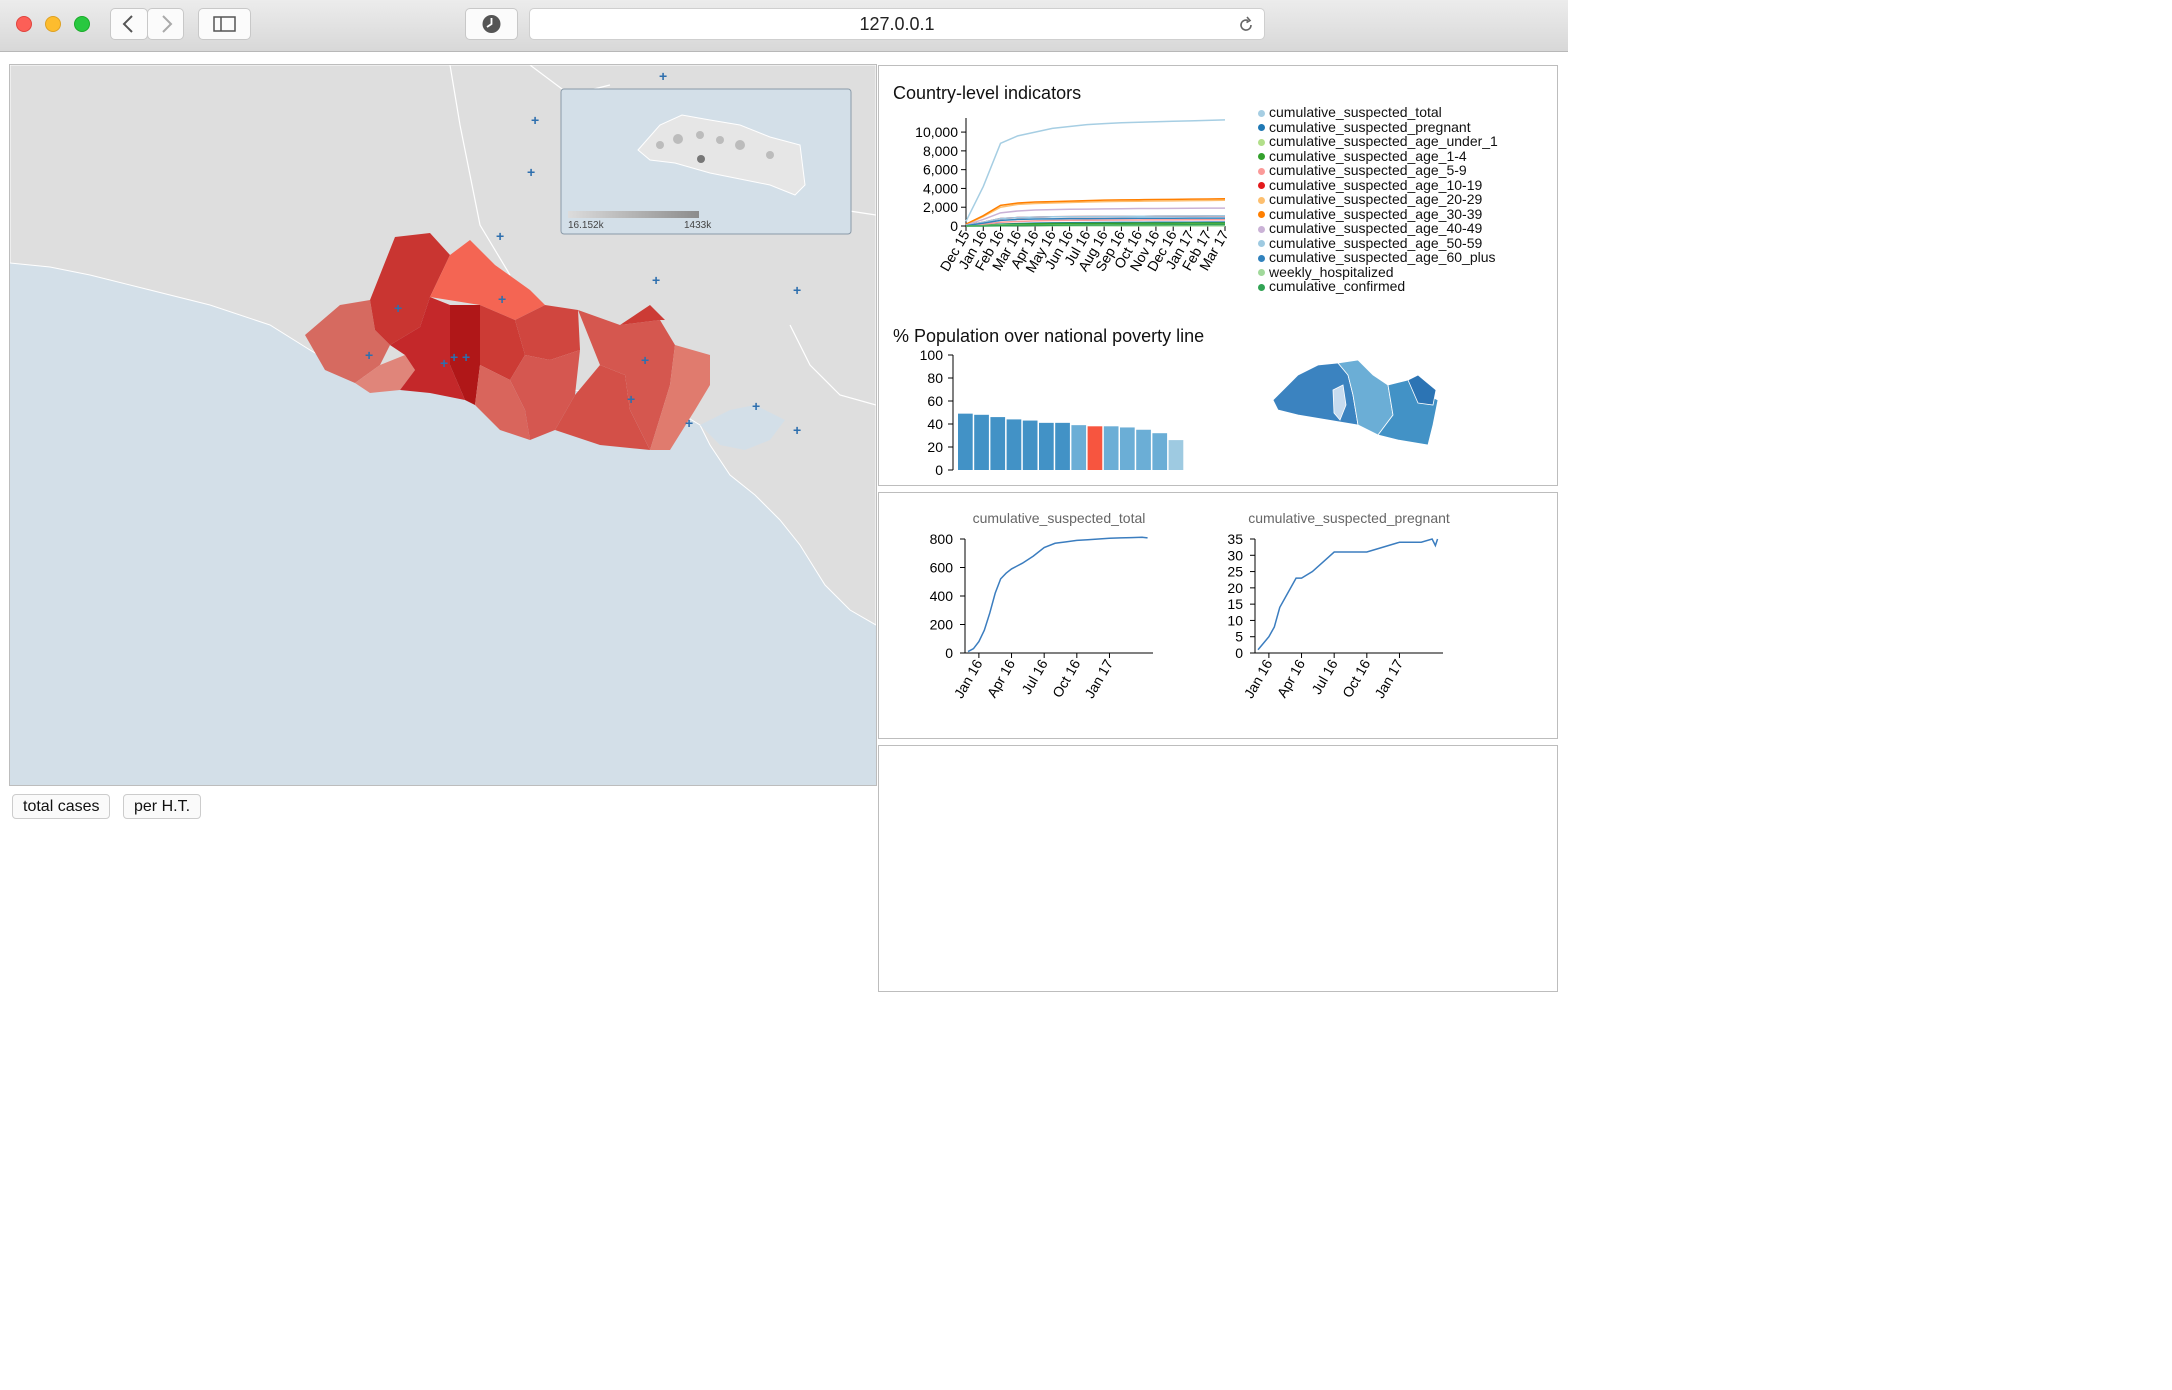 The width and height of the screenshot is (2172, 1390). I want to click on chevron-right-icon, so click(167, 24).